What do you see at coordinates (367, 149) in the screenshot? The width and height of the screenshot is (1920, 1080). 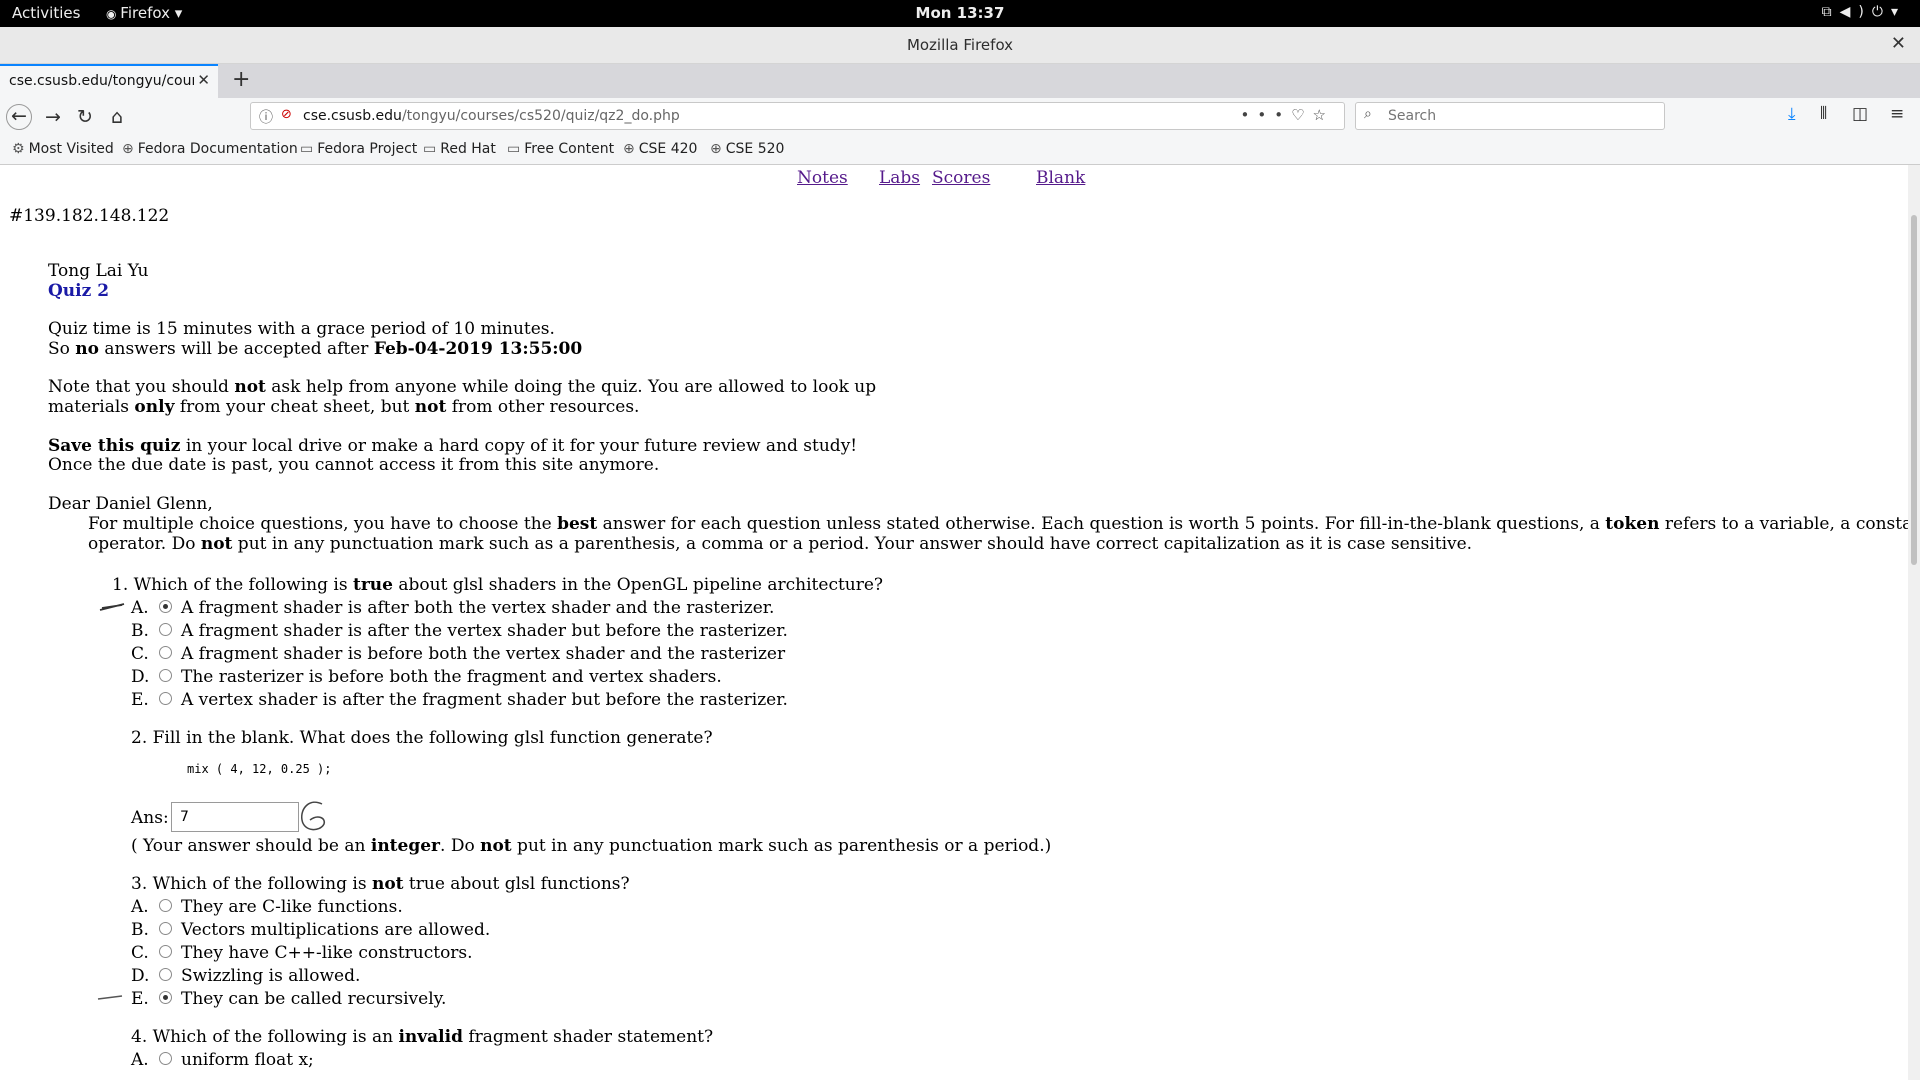 I see `bookmark-label: Fedora Project` at bounding box center [367, 149].